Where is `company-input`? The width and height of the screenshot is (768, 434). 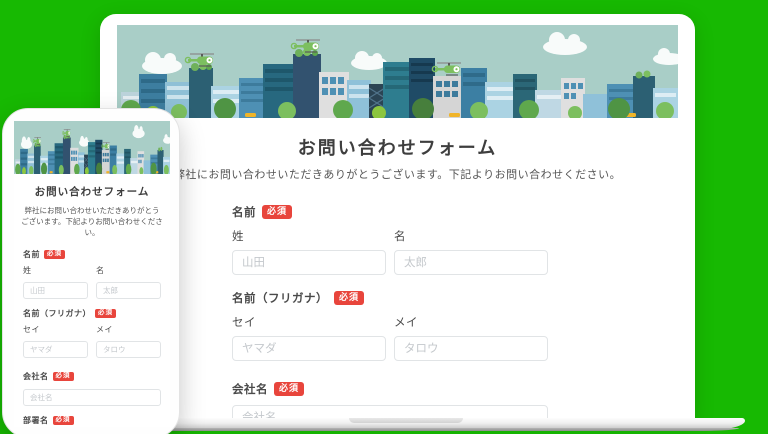 company-input is located at coordinates (92, 397).